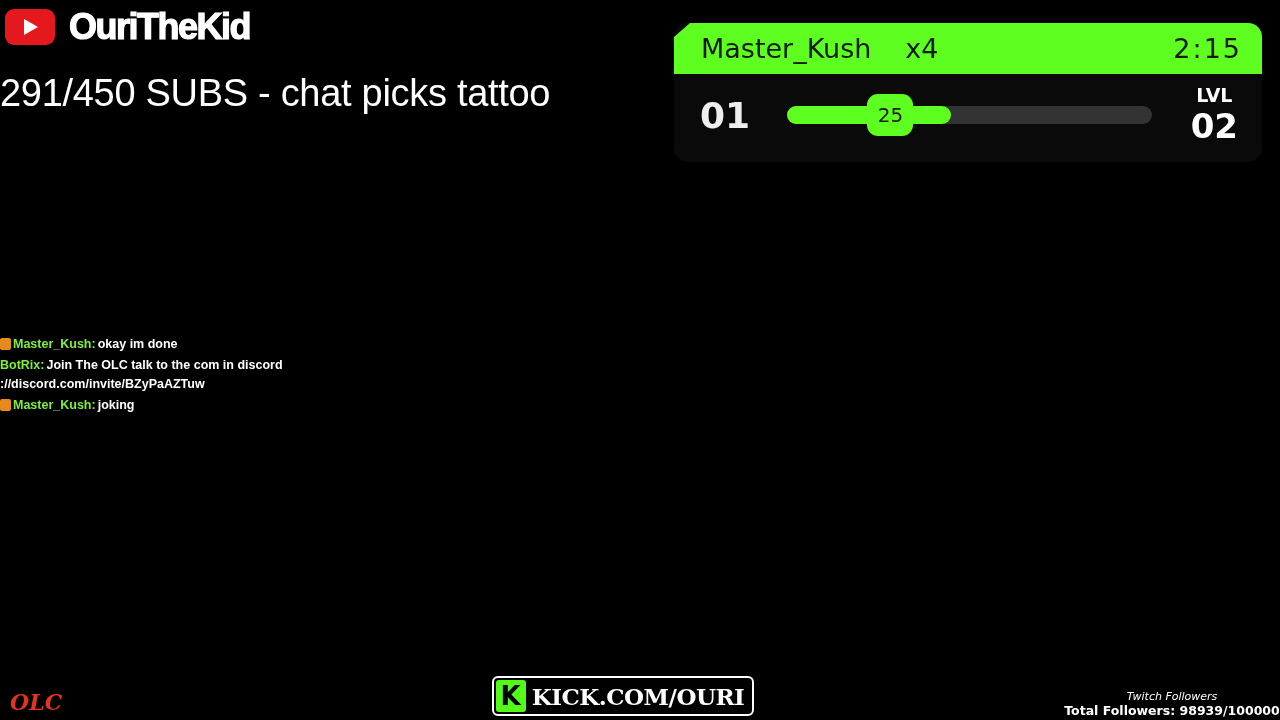 This screenshot has height=720, width=1280. I want to click on video-logo-icon, so click(30, 27).